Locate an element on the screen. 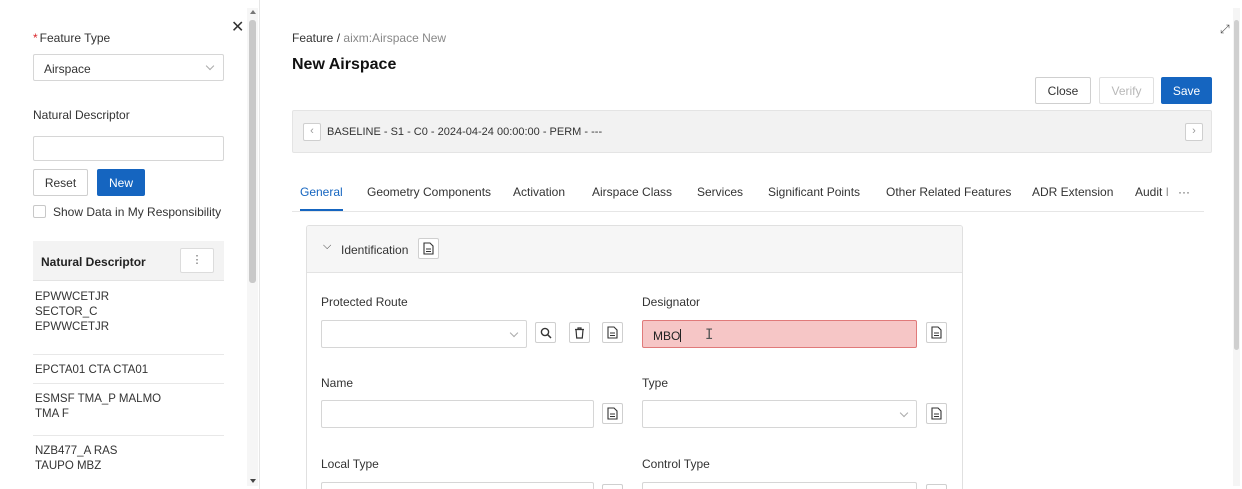 The image size is (1242, 489). list-item-label: ESMSF TMA_P MALMO TMA F is located at coordinates (98, 406).